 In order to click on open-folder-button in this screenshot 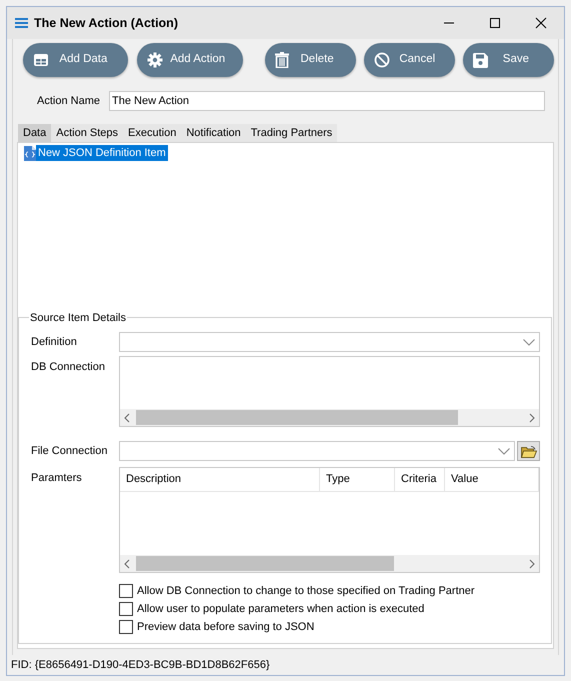, I will do `click(528, 451)`.